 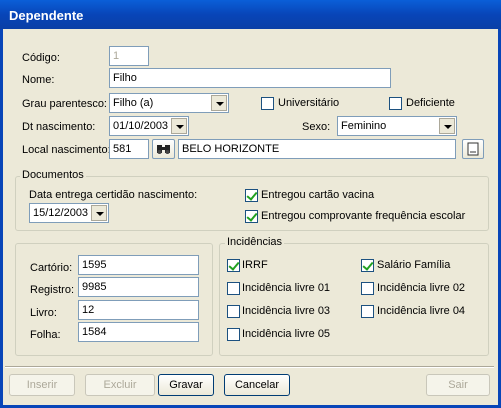 What do you see at coordinates (66, 150) in the screenshot?
I see `local-nascimento-label: Local nascimento:` at bounding box center [66, 150].